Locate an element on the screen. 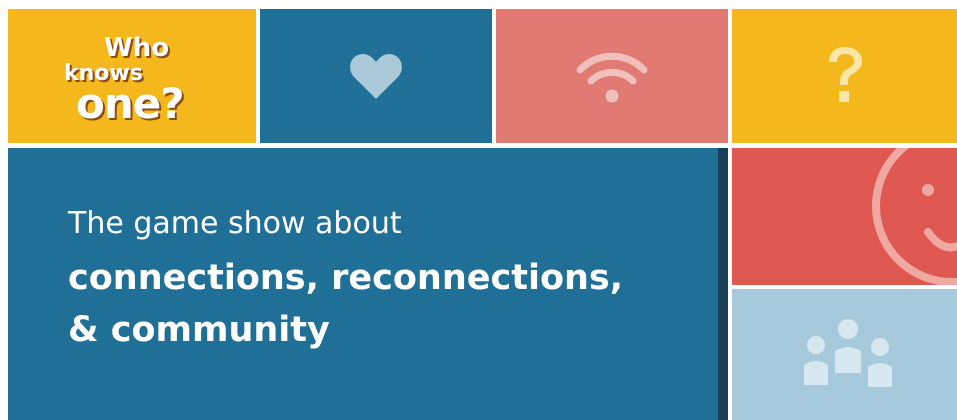 This screenshot has height=420, width=957. question-tile is located at coordinates (844, 76).